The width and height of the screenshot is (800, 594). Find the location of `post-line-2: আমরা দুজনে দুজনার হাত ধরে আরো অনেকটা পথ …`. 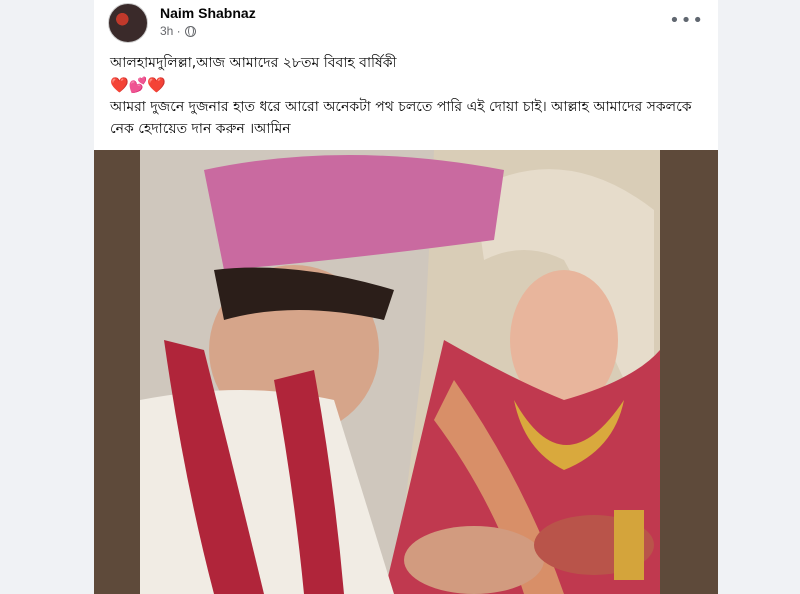

post-line-2: আমরা দুজনে দুজনার হাত ধরে আরো অনেকটা পথ … is located at coordinates (401, 118).